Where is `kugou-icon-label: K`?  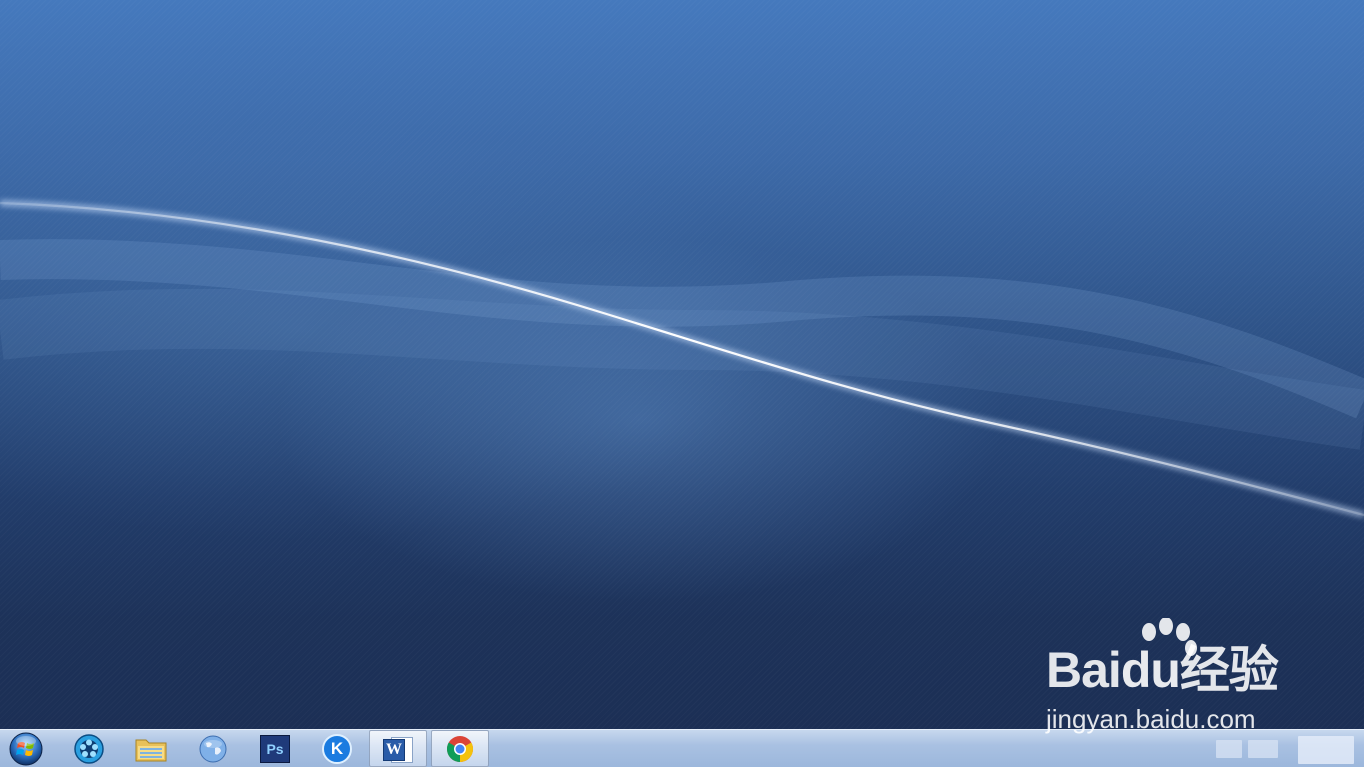 kugou-icon-label: K is located at coordinates (337, 748).